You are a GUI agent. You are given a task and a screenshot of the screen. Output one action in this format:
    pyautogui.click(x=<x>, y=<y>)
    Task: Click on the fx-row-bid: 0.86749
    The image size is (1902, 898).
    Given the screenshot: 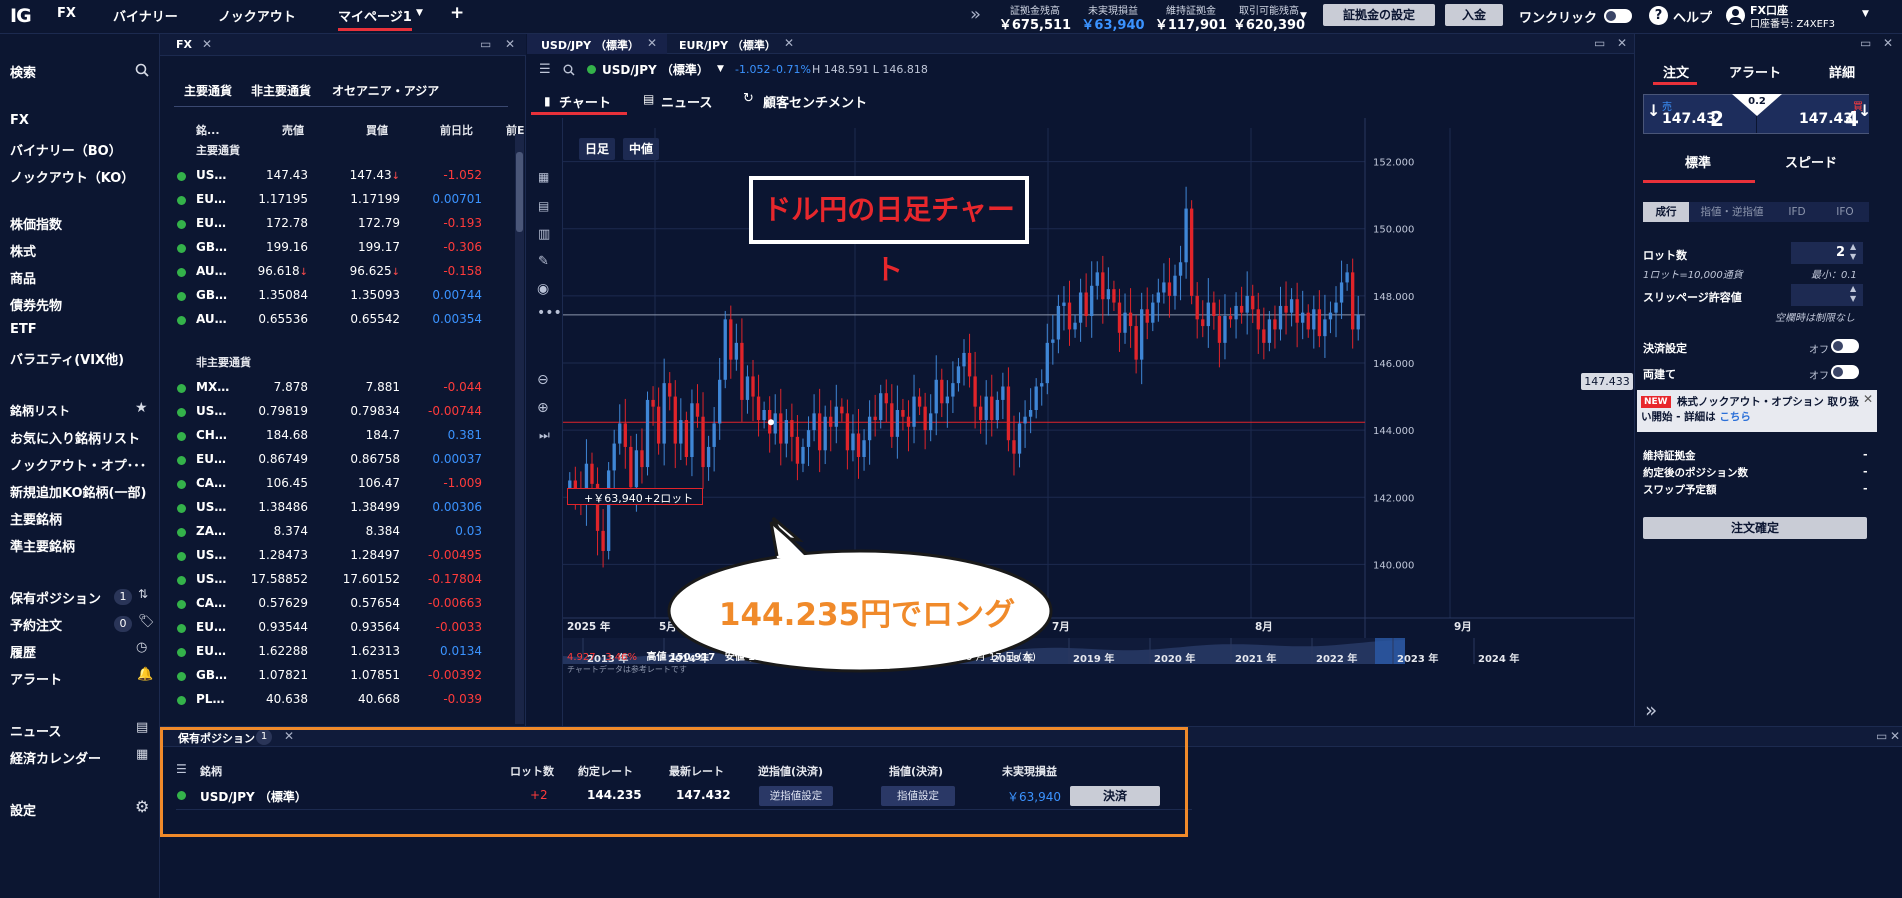 What is the action you would take?
    pyautogui.click(x=264, y=459)
    